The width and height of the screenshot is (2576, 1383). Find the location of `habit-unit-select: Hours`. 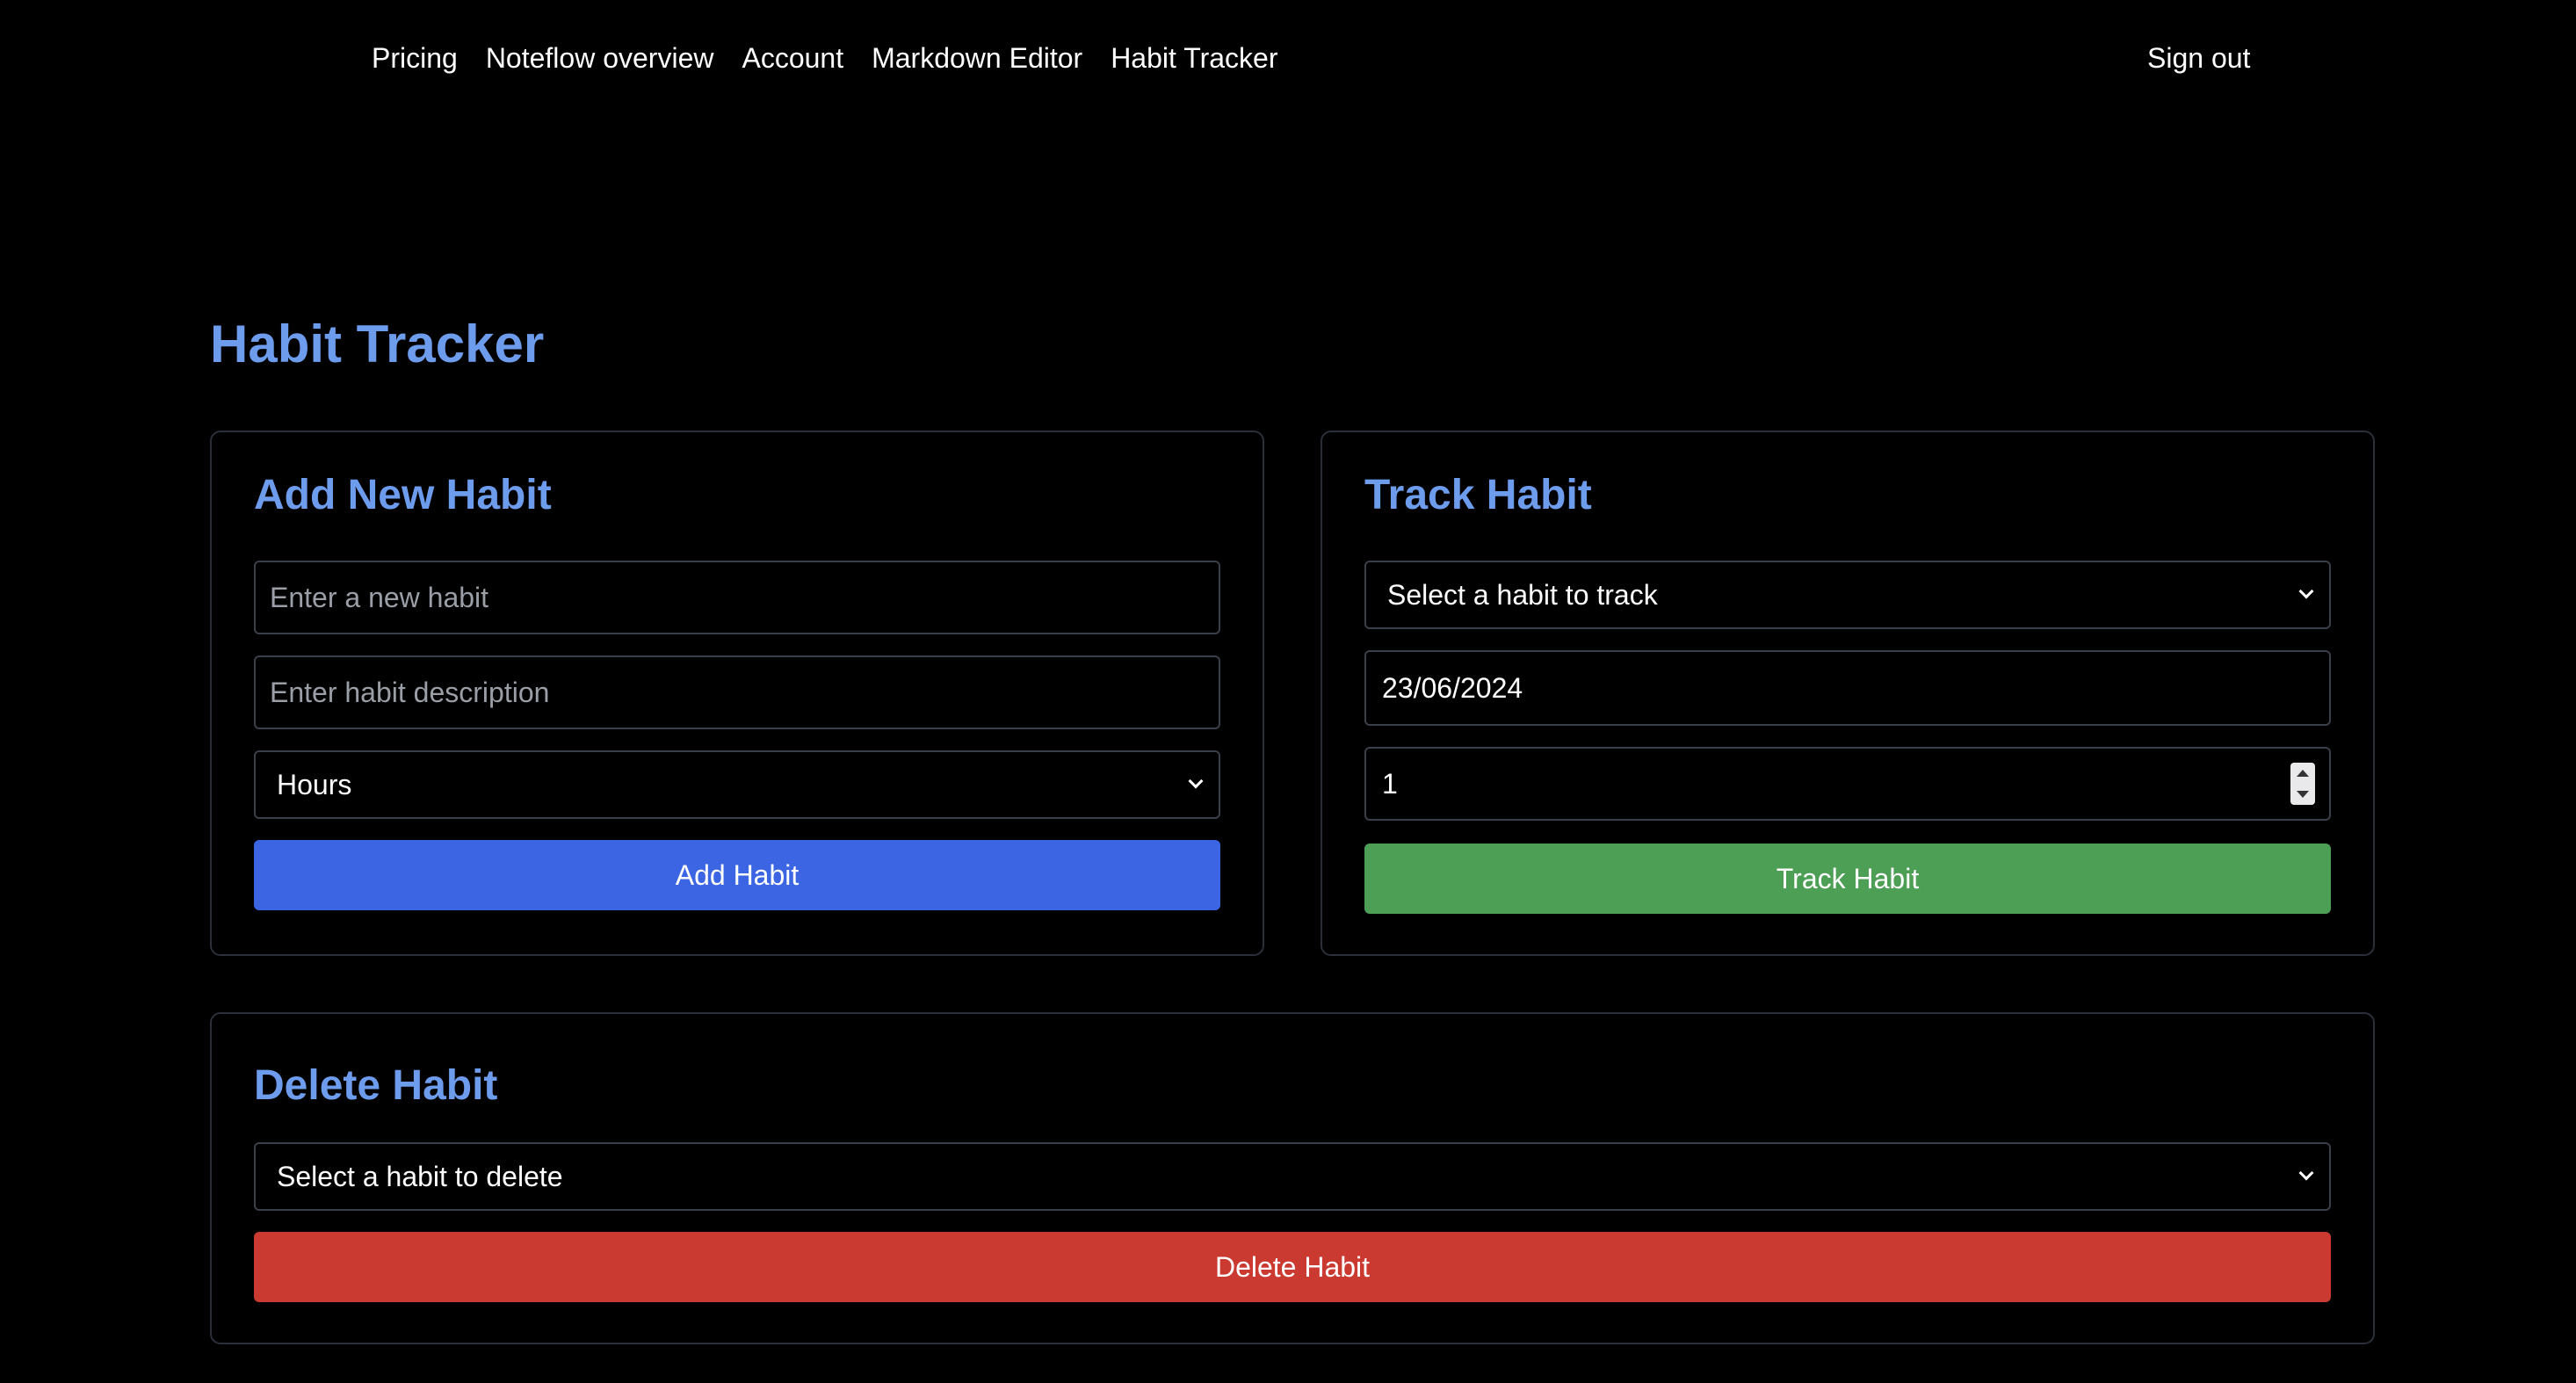

habit-unit-select: Hours is located at coordinates (737, 784).